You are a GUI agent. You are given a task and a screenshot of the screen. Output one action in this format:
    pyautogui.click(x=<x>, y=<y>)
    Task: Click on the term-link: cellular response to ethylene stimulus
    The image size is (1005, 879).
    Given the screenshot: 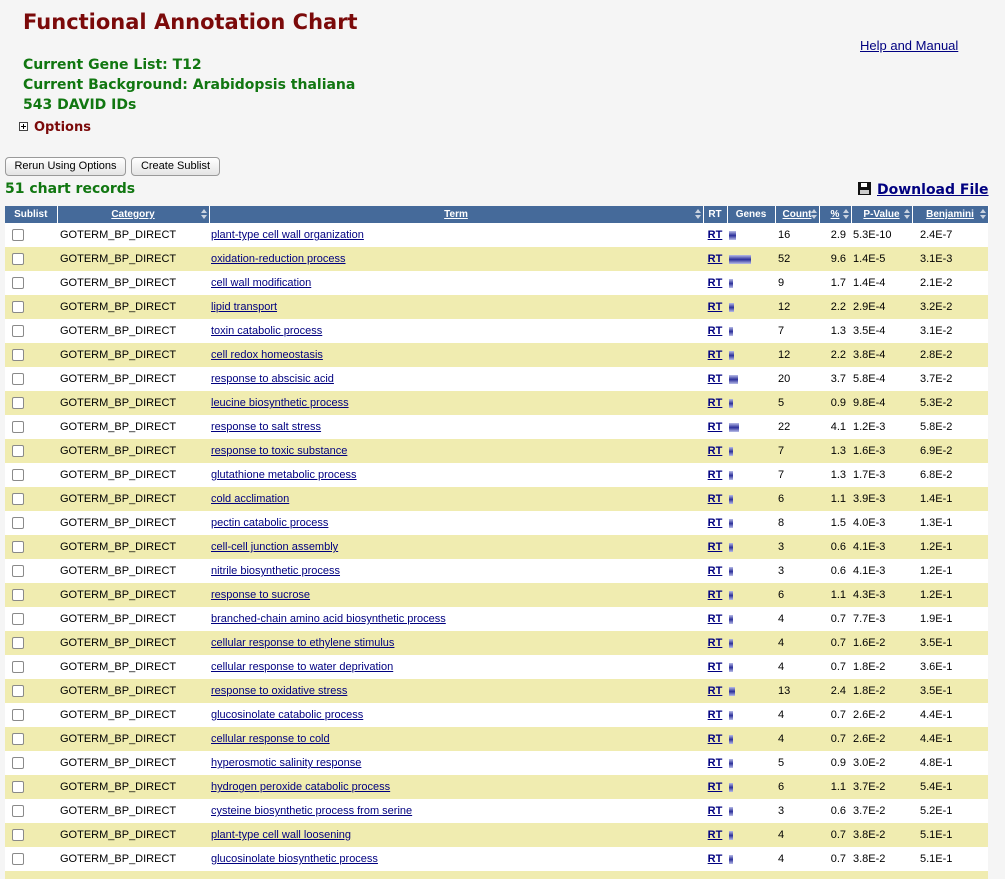 What is the action you would take?
    pyautogui.click(x=302, y=643)
    